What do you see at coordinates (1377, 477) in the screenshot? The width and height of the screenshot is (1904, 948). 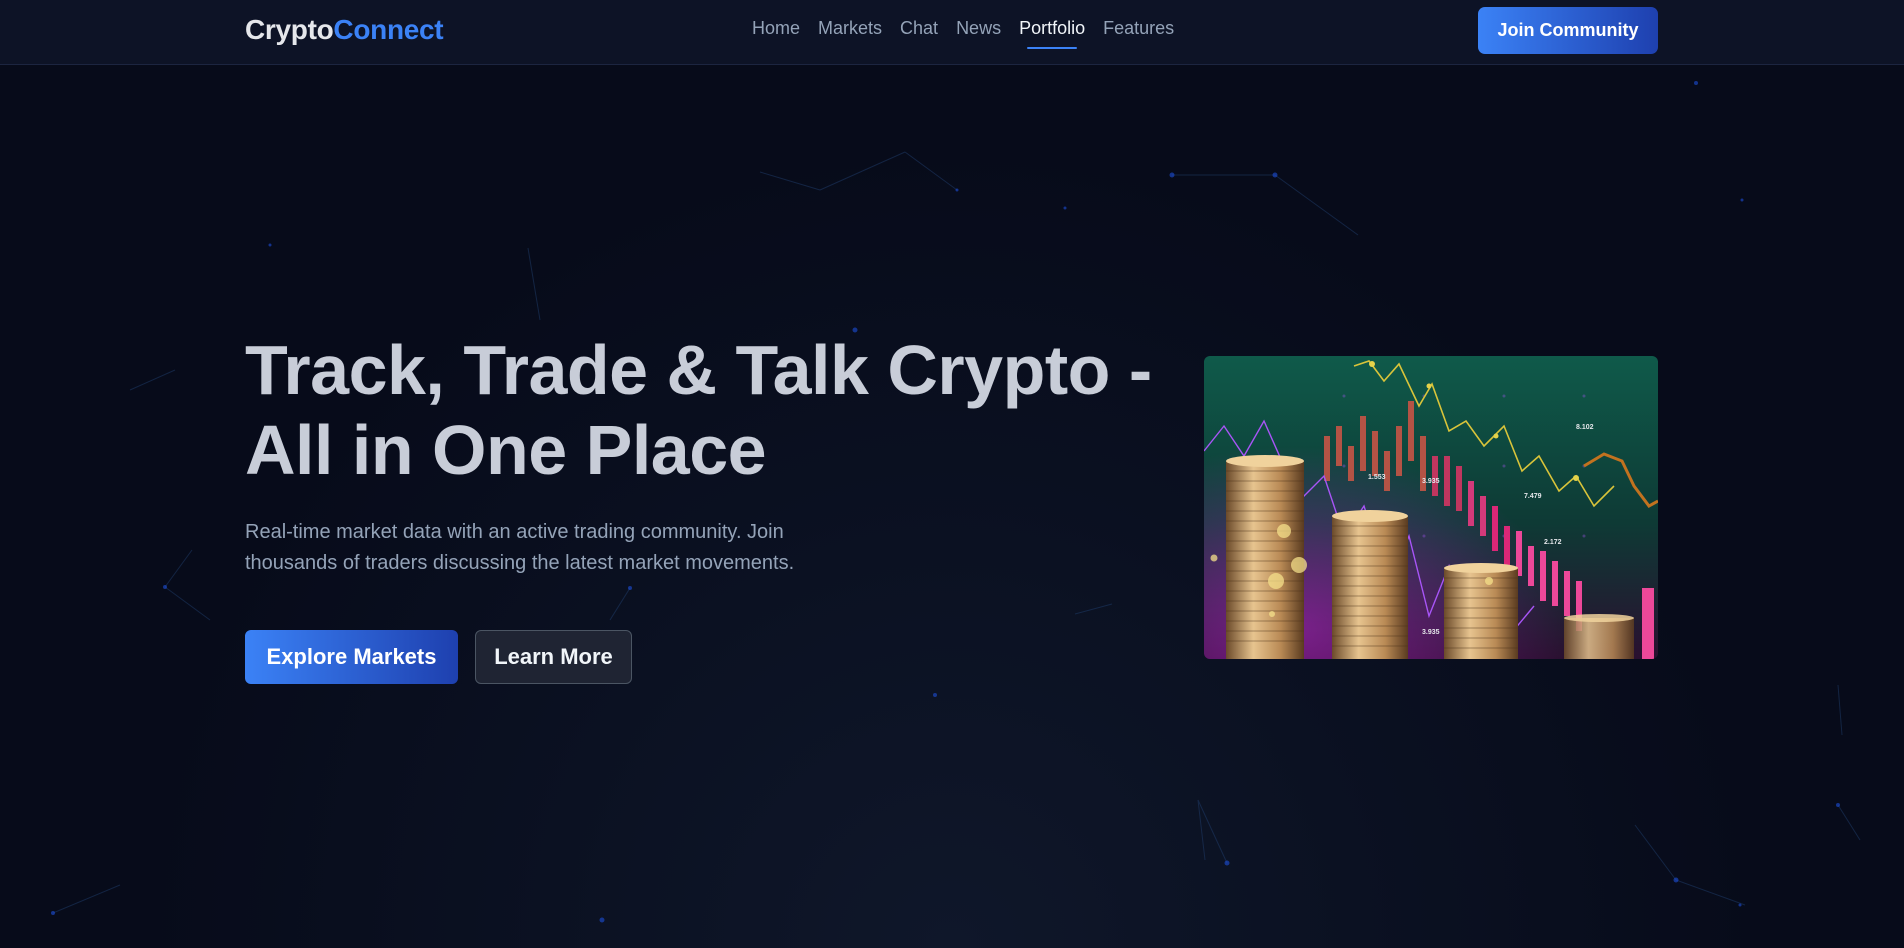 I see `chart-label-5: 1.553` at bounding box center [1377, 477].